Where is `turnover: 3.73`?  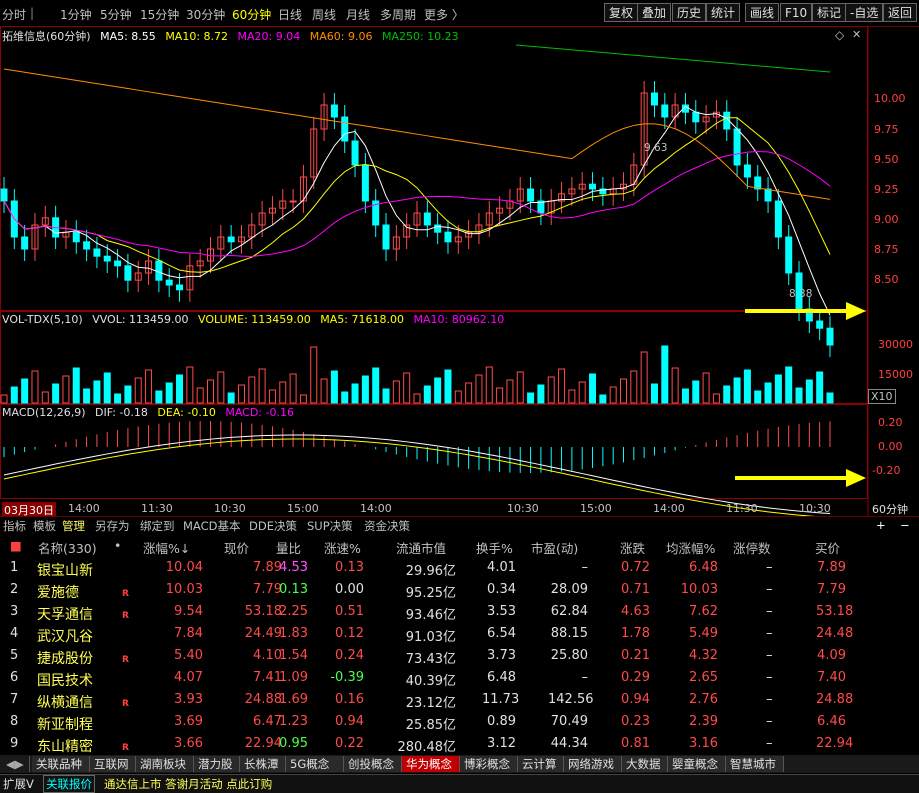
turnover: 3.73 is located at coordinates (501, 655).